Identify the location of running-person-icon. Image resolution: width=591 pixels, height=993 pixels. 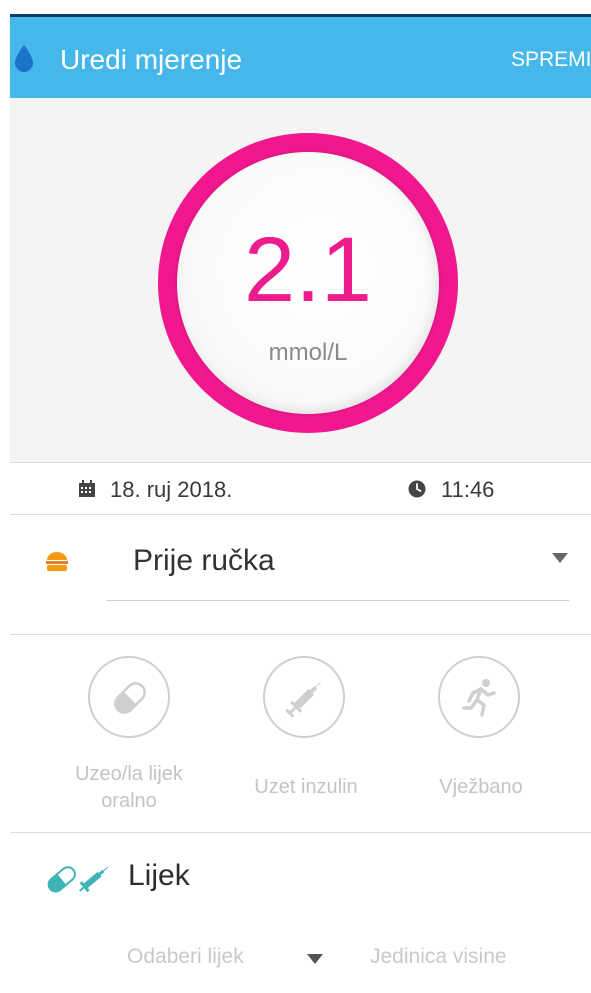
(479, 698).